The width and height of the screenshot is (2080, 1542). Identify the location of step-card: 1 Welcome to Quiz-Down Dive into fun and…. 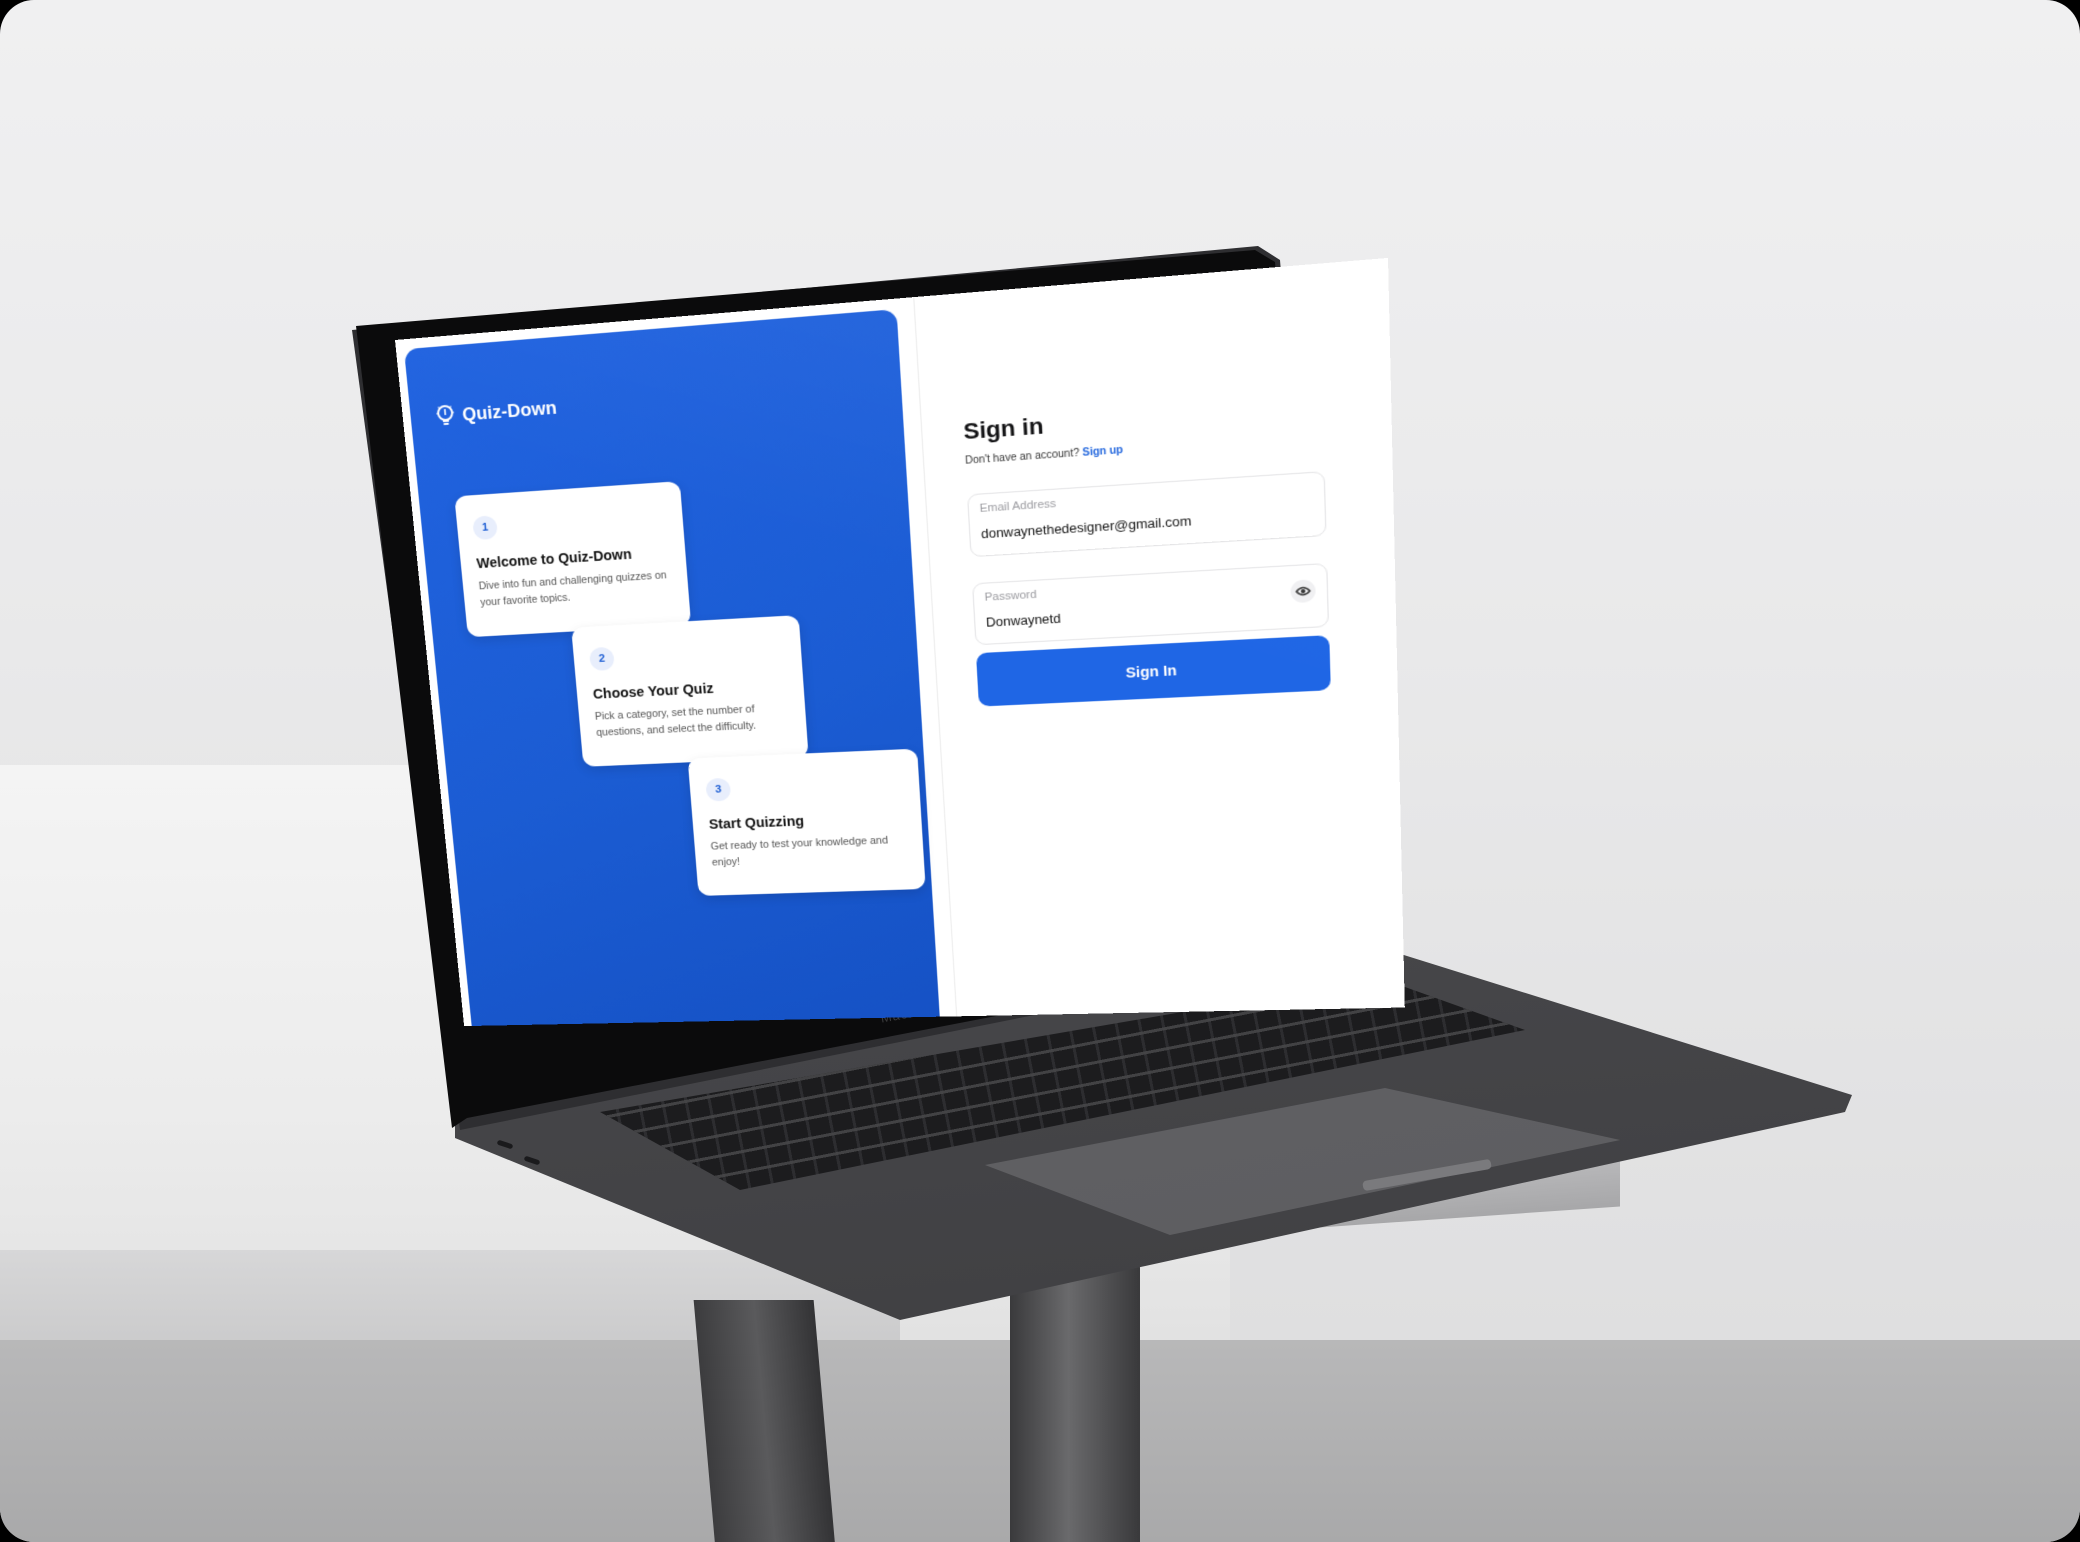
(573, 559).